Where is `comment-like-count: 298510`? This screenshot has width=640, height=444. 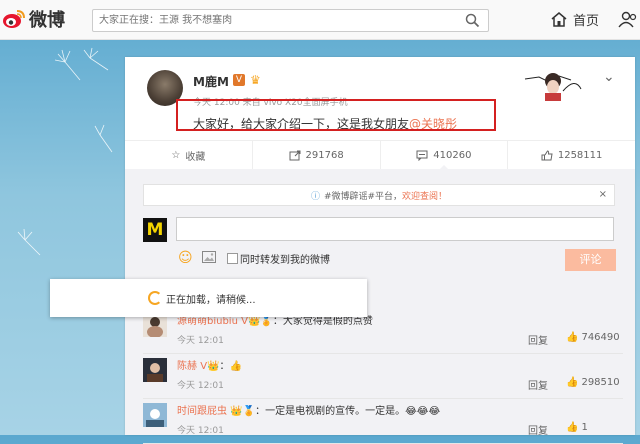
comment-like-count: 298510 is located at coordinates (600, 382).